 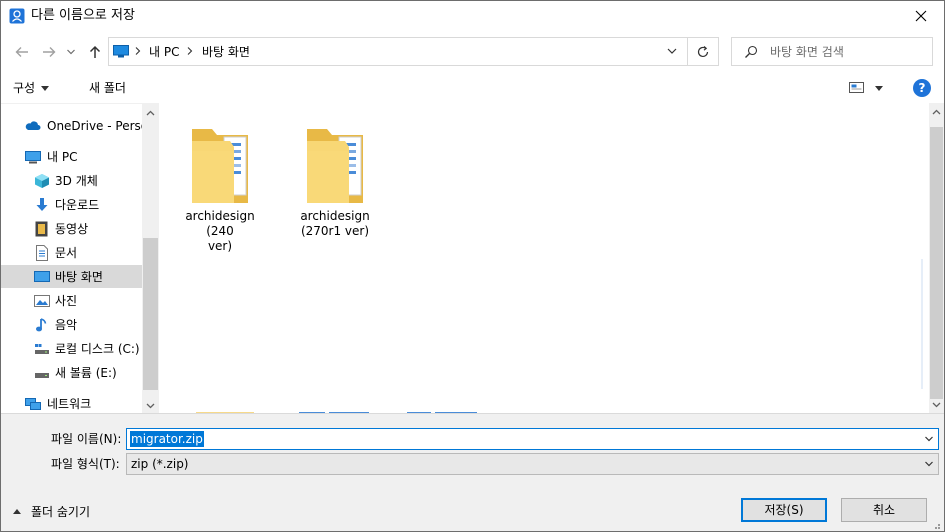 What do you see at coordinates (42, 181) in the screenshot?
I see `3d-objects-icon` at bounding box center [42, 181].